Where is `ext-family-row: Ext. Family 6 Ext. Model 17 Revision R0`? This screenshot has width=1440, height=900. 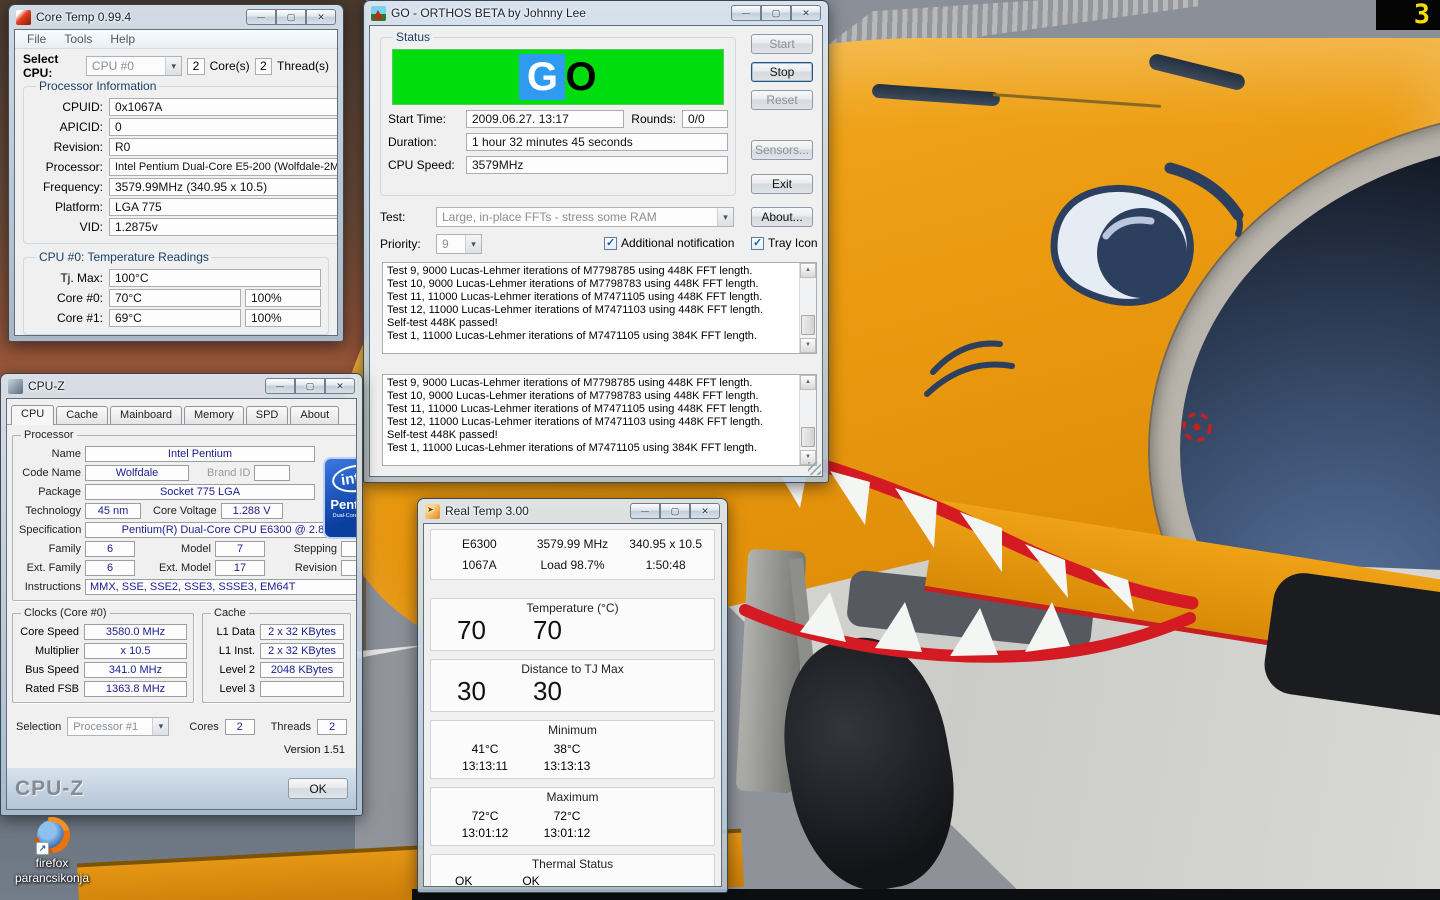 ext-family-row: Ext. Family 6 Ext. Model 17 Revision R0 is located at coordinates (187, 568).